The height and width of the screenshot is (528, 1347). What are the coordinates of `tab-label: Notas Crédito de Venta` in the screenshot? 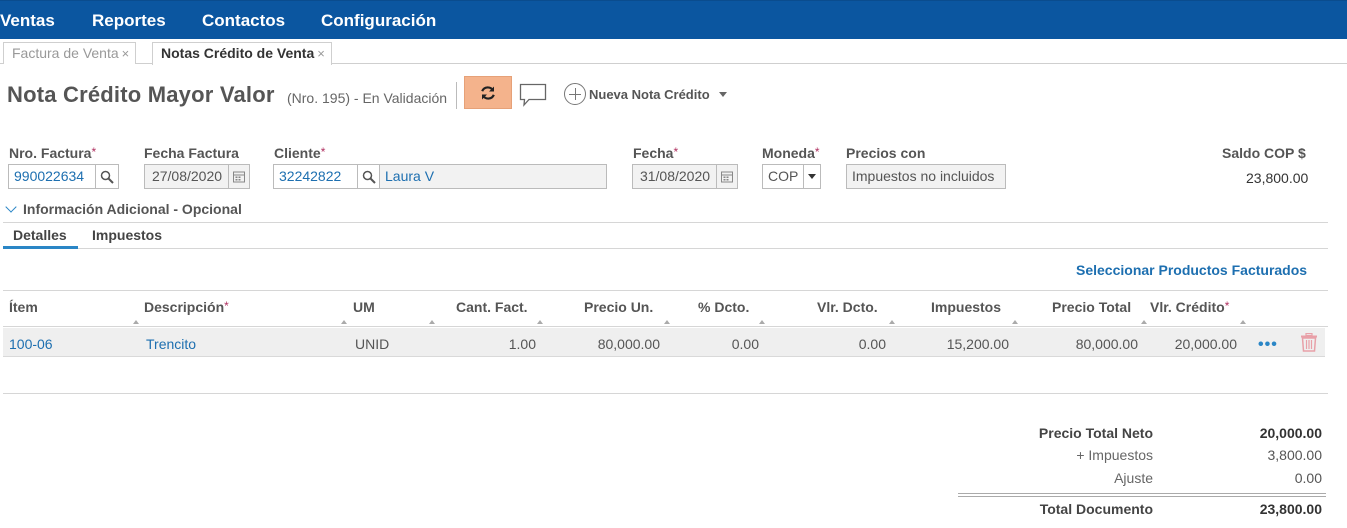 It's located at (238, 53).